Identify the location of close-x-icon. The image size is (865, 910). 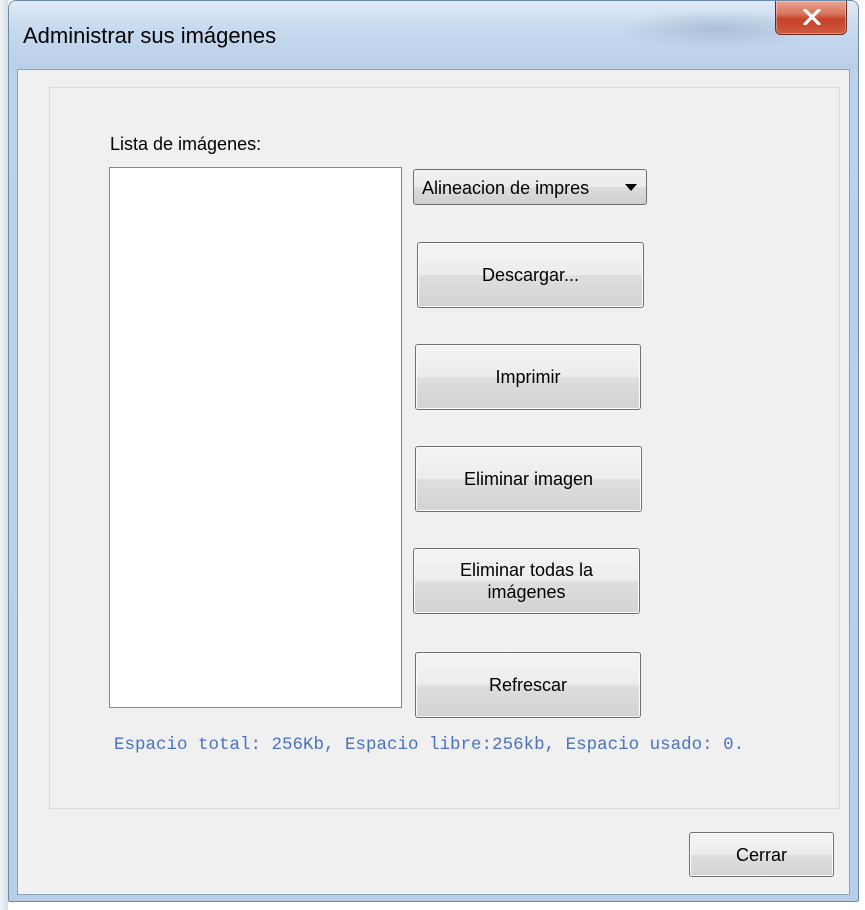
(812, 17).